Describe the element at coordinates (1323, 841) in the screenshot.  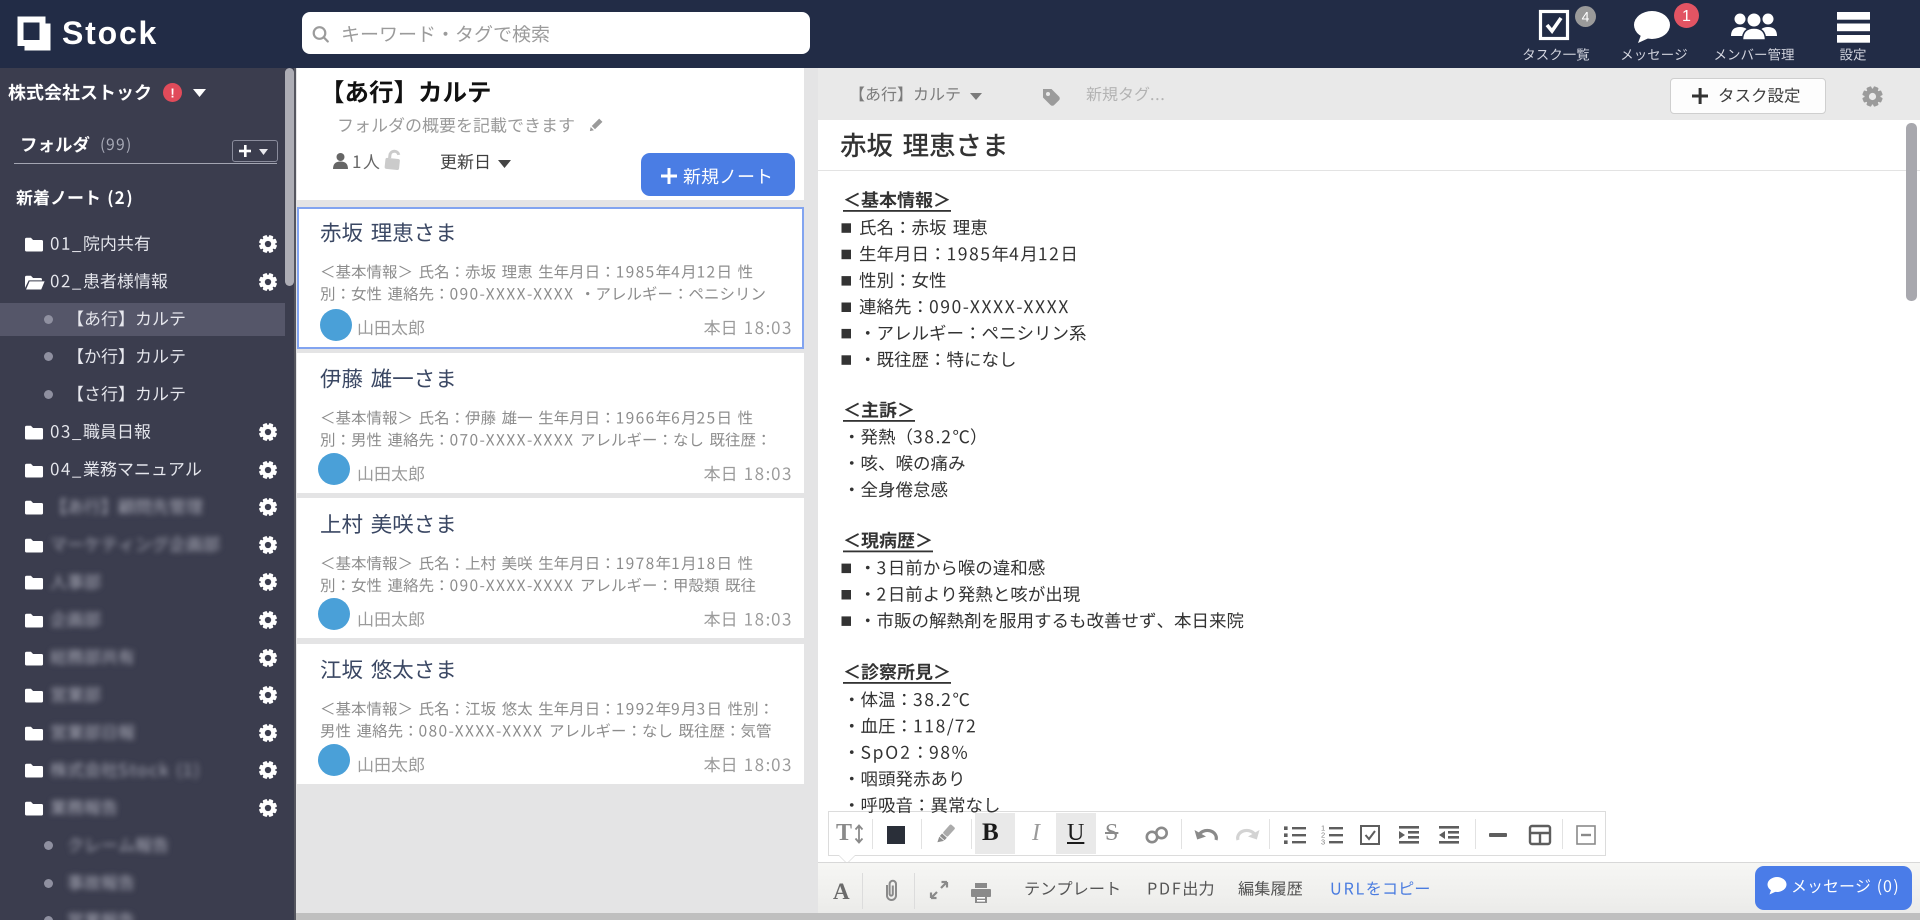
I see `svg-text: 3` at that location.